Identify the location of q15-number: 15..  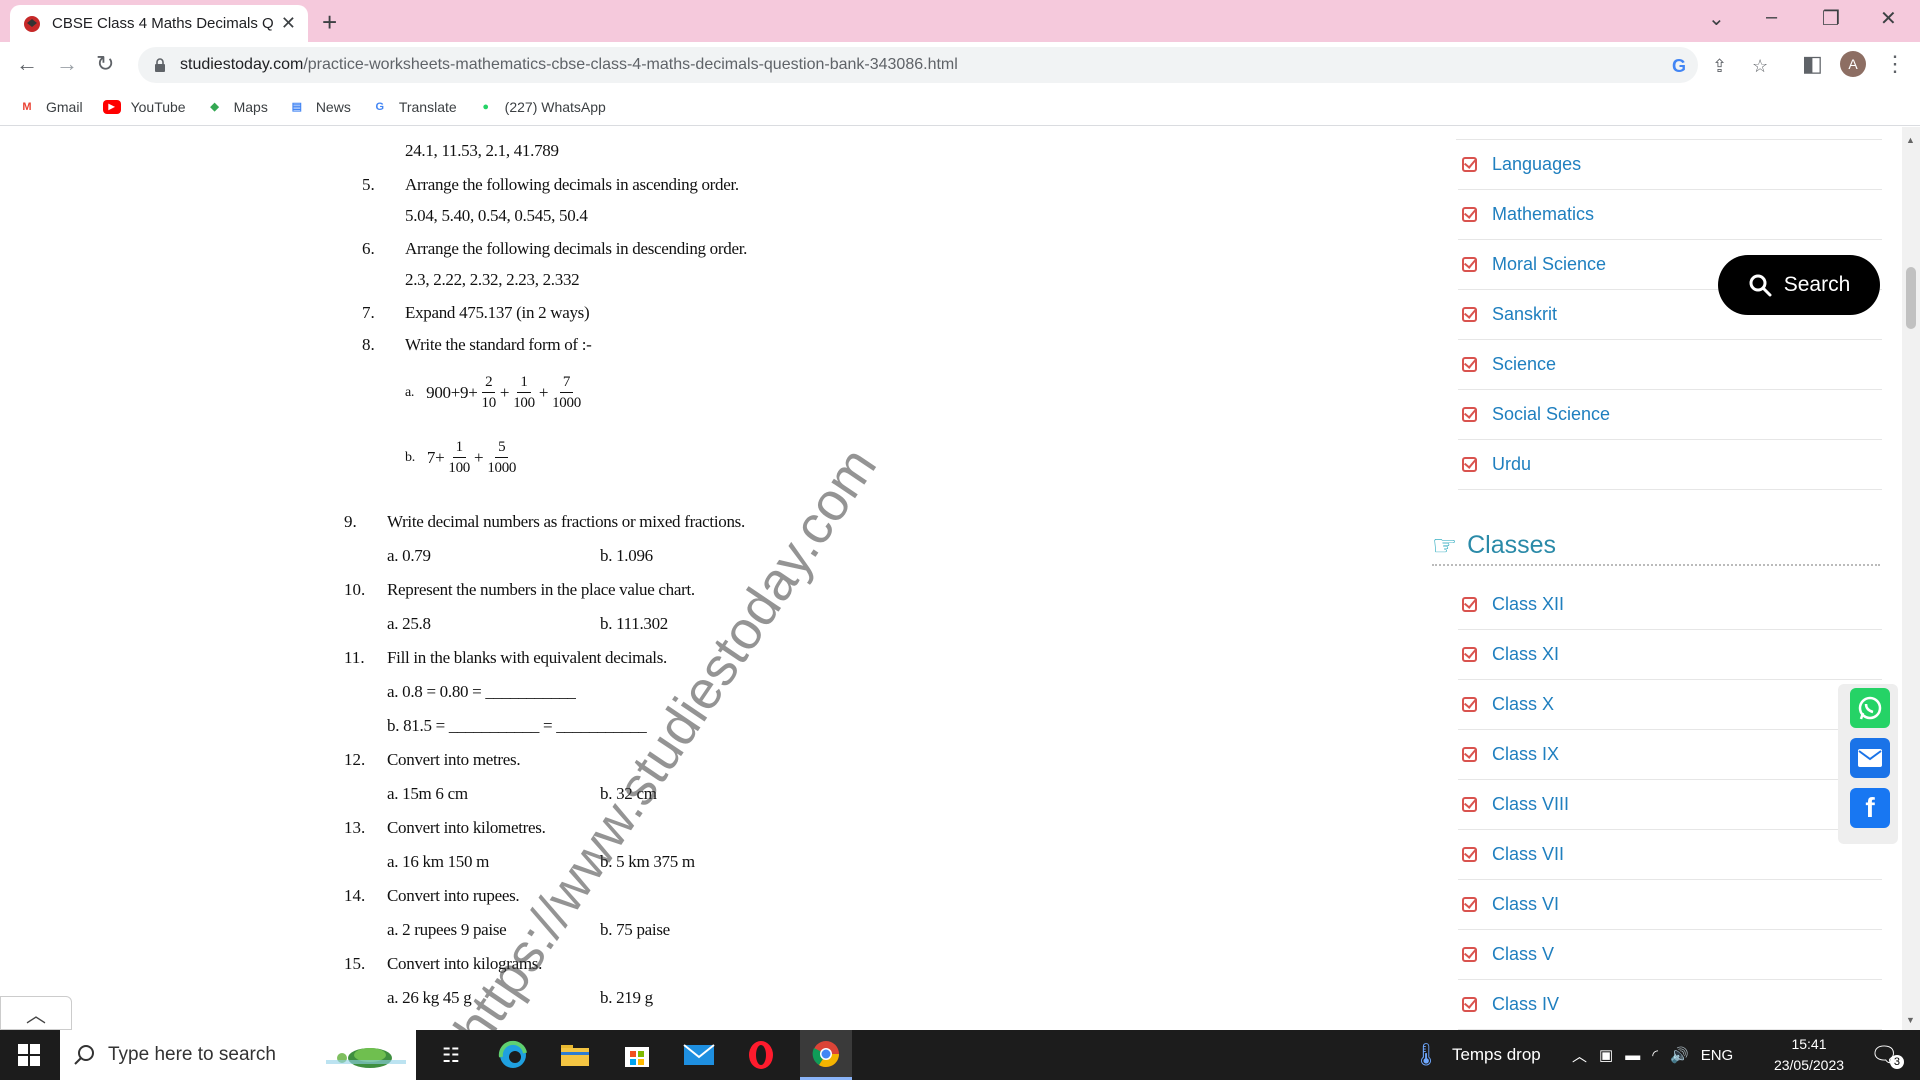
(355, 963).